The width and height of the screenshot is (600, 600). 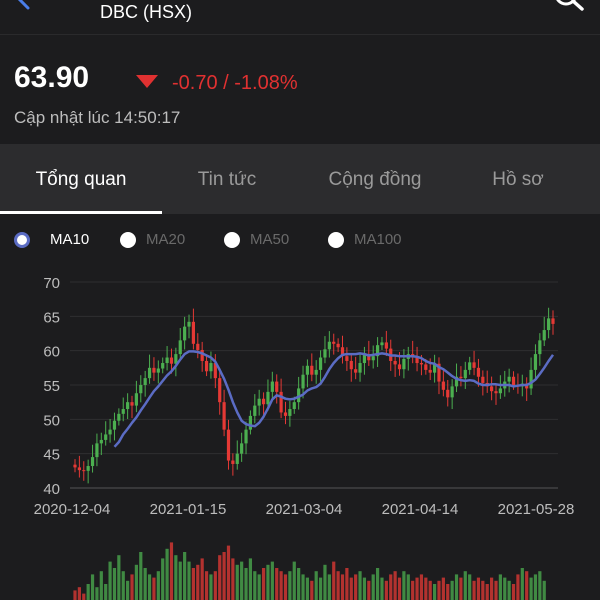 What do you see at coordinates (51, 489) in the screenshot?
I see `y-tick-label: 40` at bounding box center [51, 489].